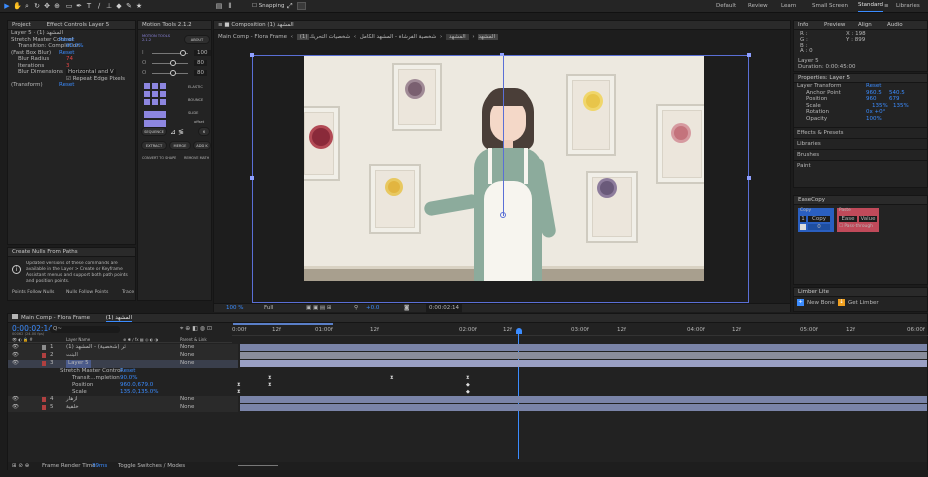 The width and height of the screenshot is (928, 477). I want to click on playhead, so click(519, 331).